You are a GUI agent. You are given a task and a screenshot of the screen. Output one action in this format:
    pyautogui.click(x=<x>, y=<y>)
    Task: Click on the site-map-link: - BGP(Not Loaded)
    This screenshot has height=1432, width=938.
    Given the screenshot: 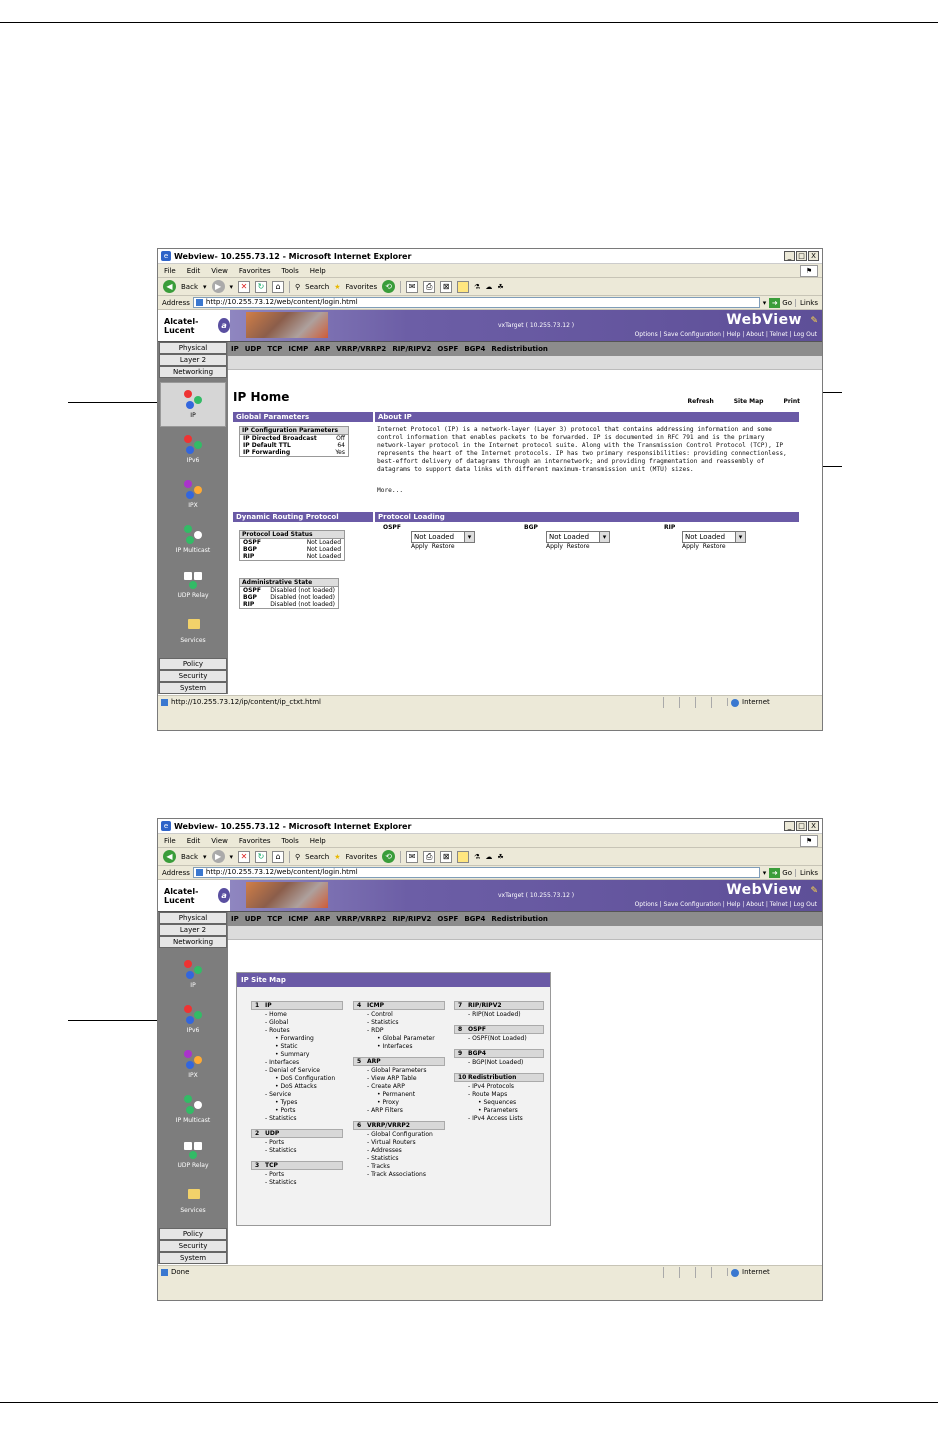 What is the action you would take?
    pyautogui.click(x=499, y=1063)
    